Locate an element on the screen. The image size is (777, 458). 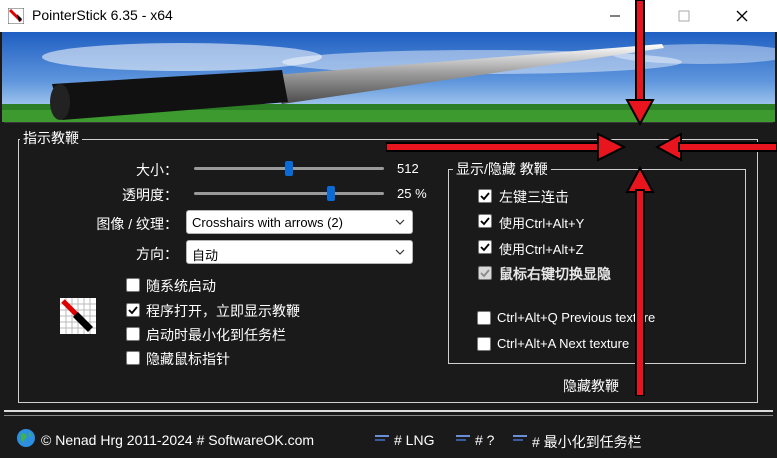
show-ctrl-alt-y-label: 使用Ctrl+Alt+Y is located at coordinates (541, 222).